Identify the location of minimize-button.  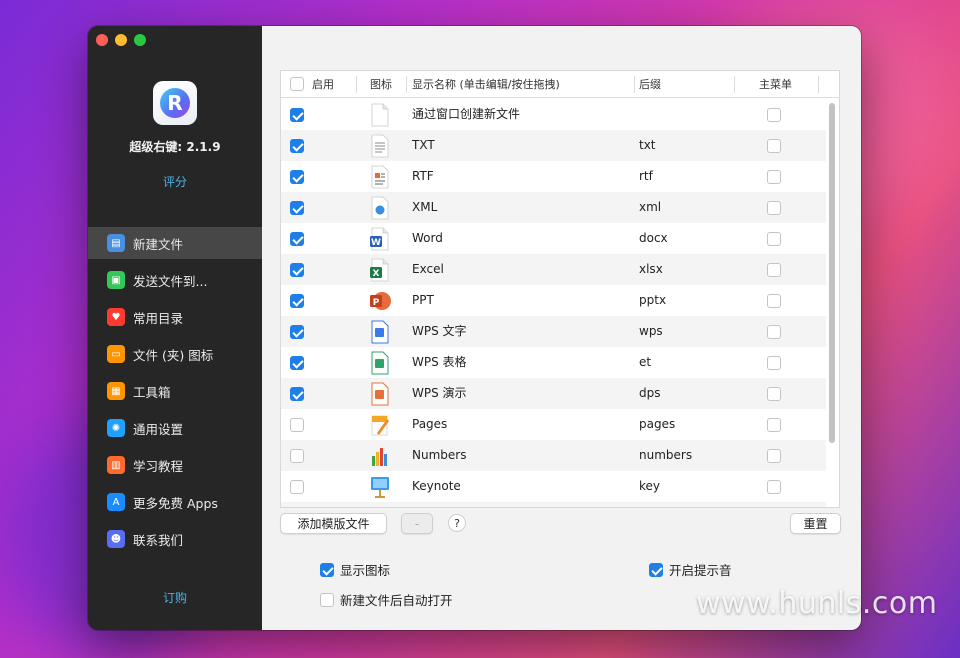
(121, 40).